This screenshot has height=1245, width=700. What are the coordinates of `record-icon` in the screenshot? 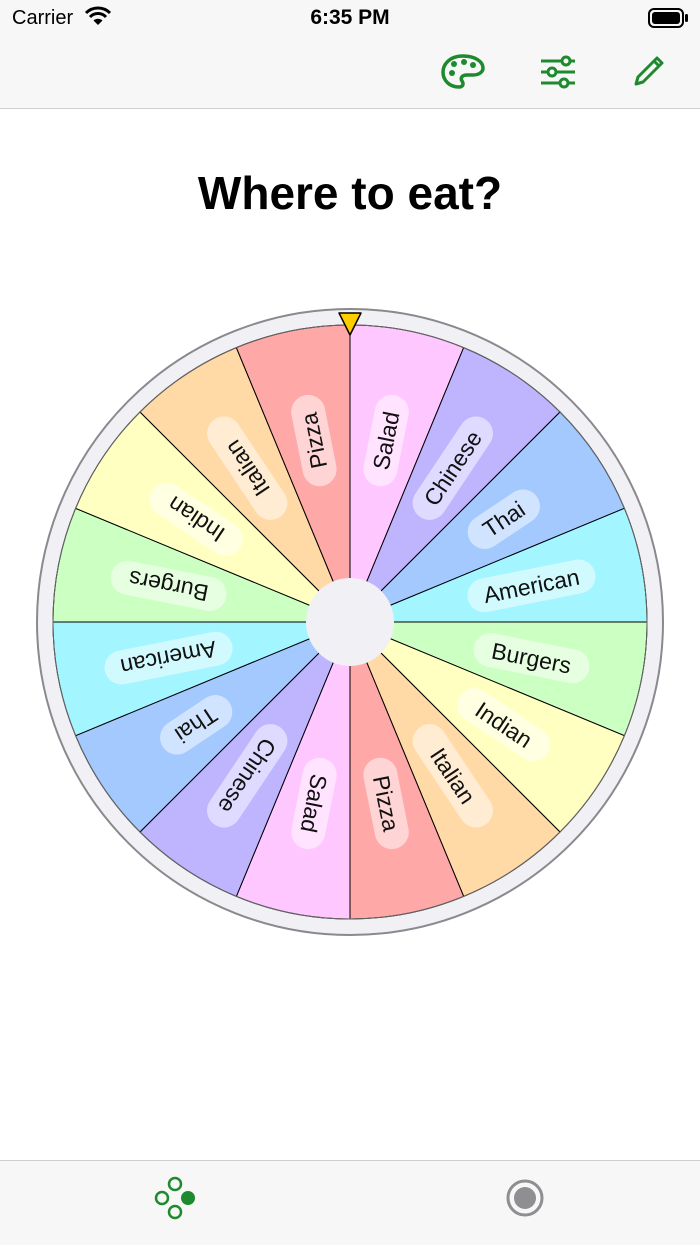 It's located at (525, 1198).